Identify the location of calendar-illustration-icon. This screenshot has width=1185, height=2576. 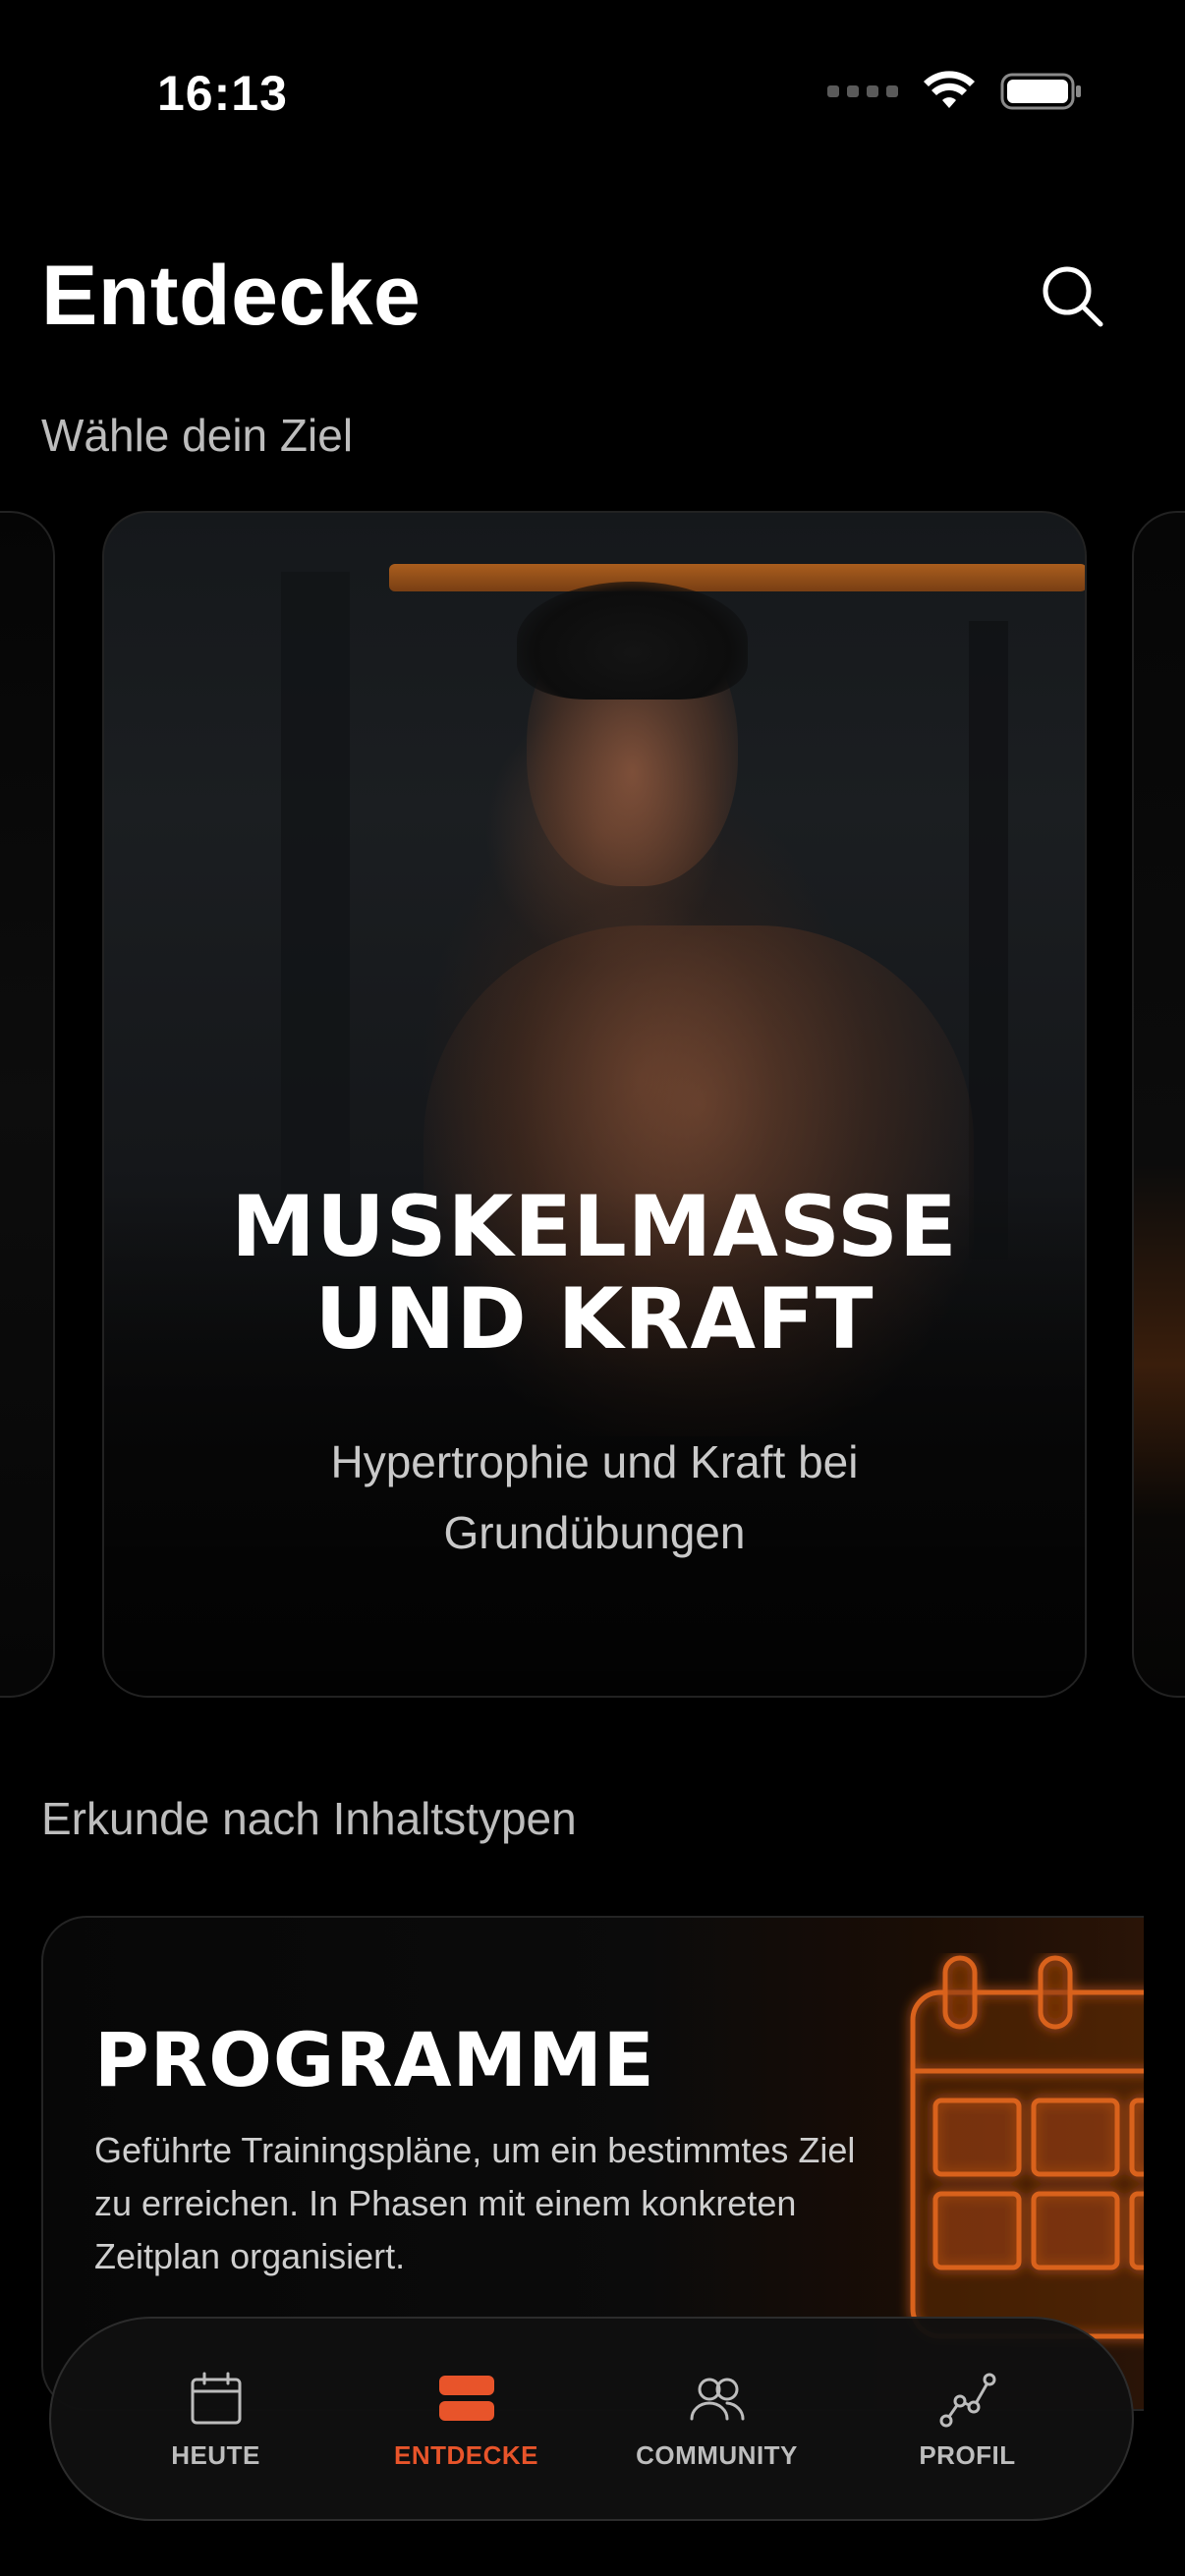
(1027, 2147).